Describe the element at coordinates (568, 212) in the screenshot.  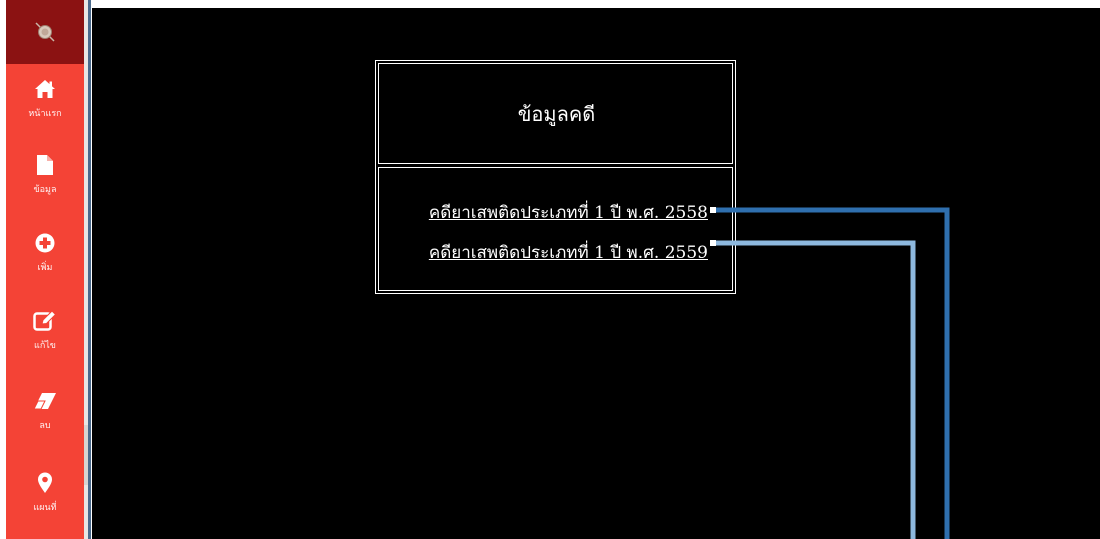
I see `case-link-2558: คดียาเสพติดประเภทที่ 1 ปี พ.ศ. 2558` at that location.